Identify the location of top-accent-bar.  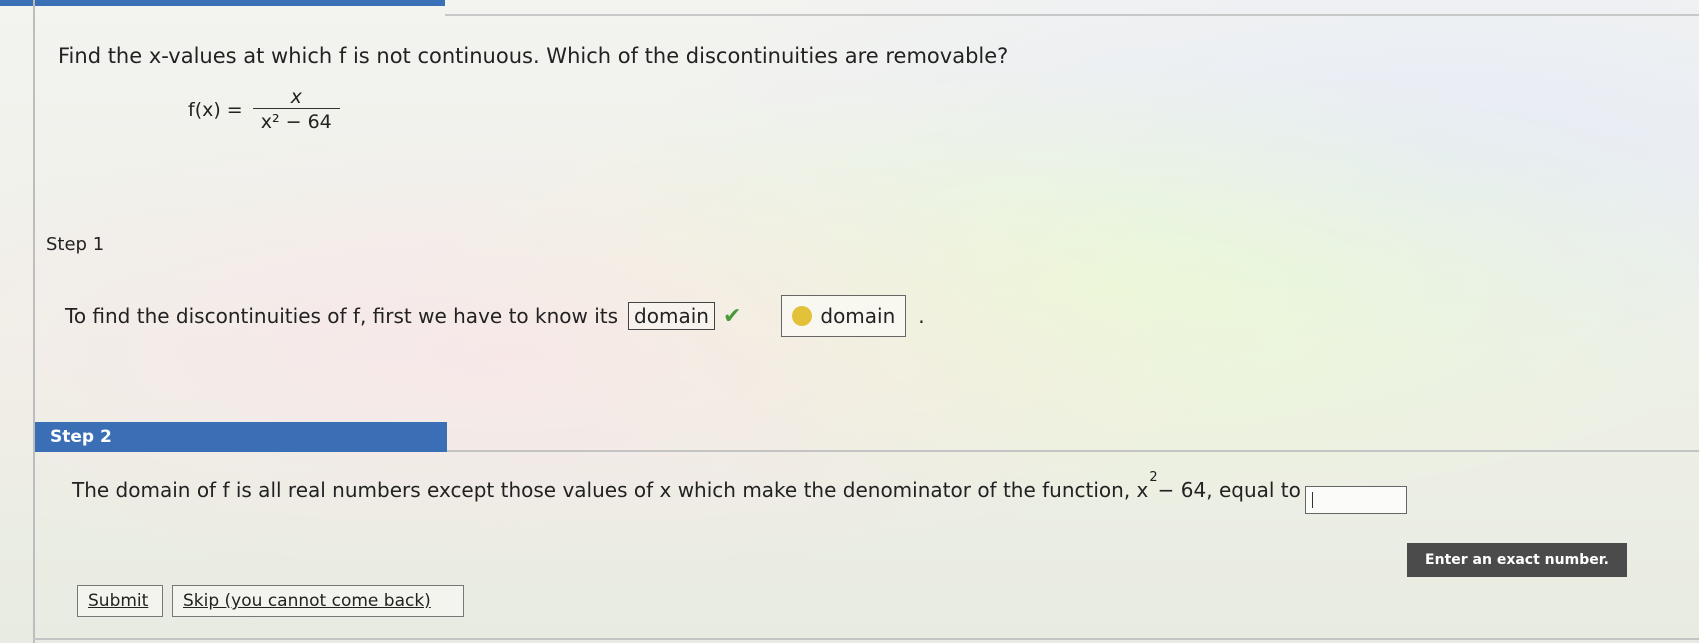
(222, 3).